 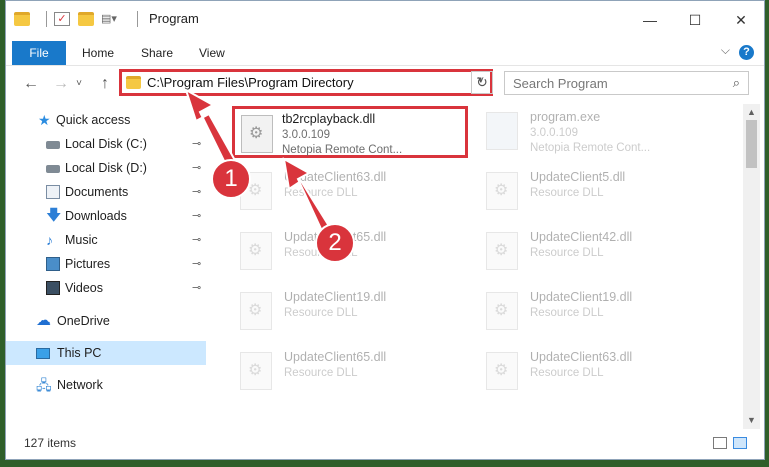 I want to click on annotation-arrows, so click(x=257, y=160).